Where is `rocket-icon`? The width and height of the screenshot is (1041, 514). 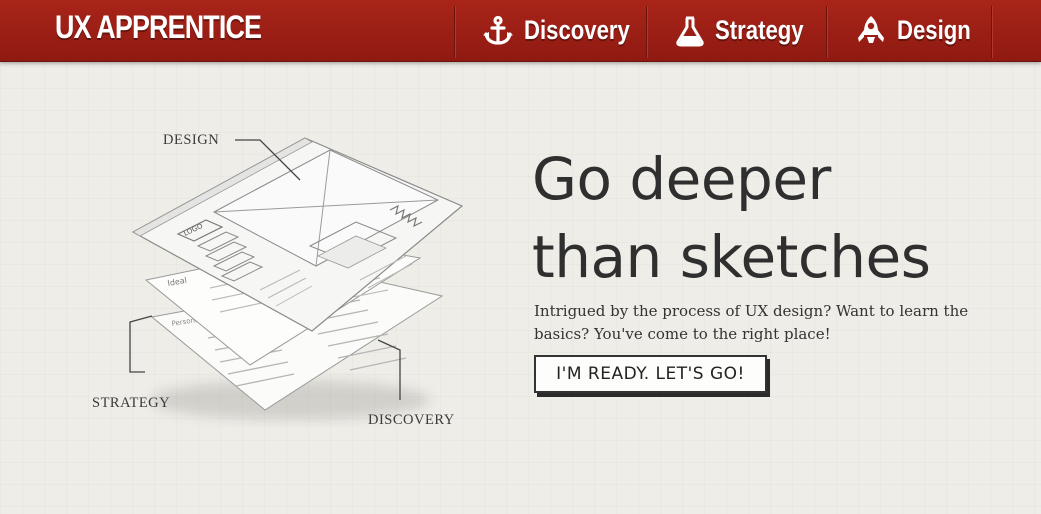
rocket-icon is located at coordinates (871, 31).